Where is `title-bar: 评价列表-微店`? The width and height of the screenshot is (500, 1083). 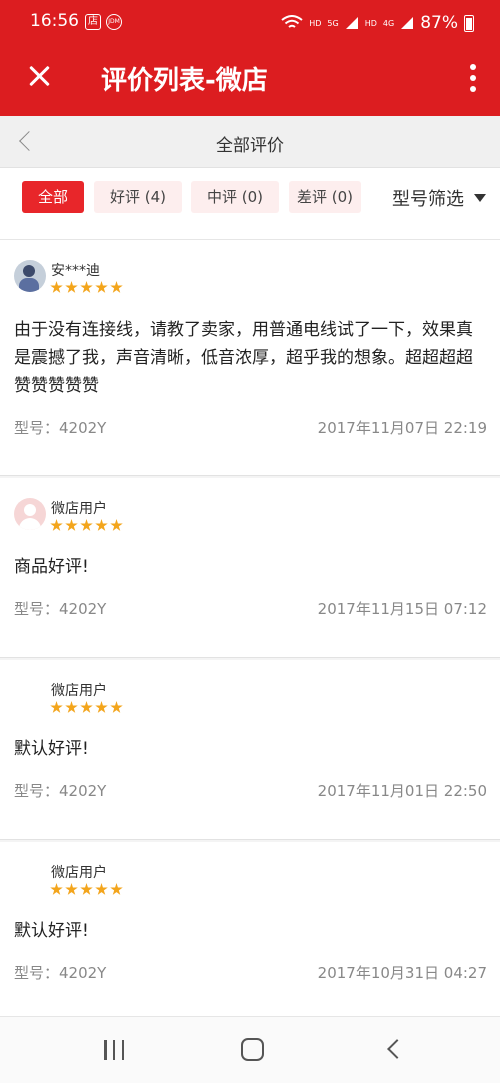
title-bar: 评价列表-微店 is located at coordinates (250, 81).